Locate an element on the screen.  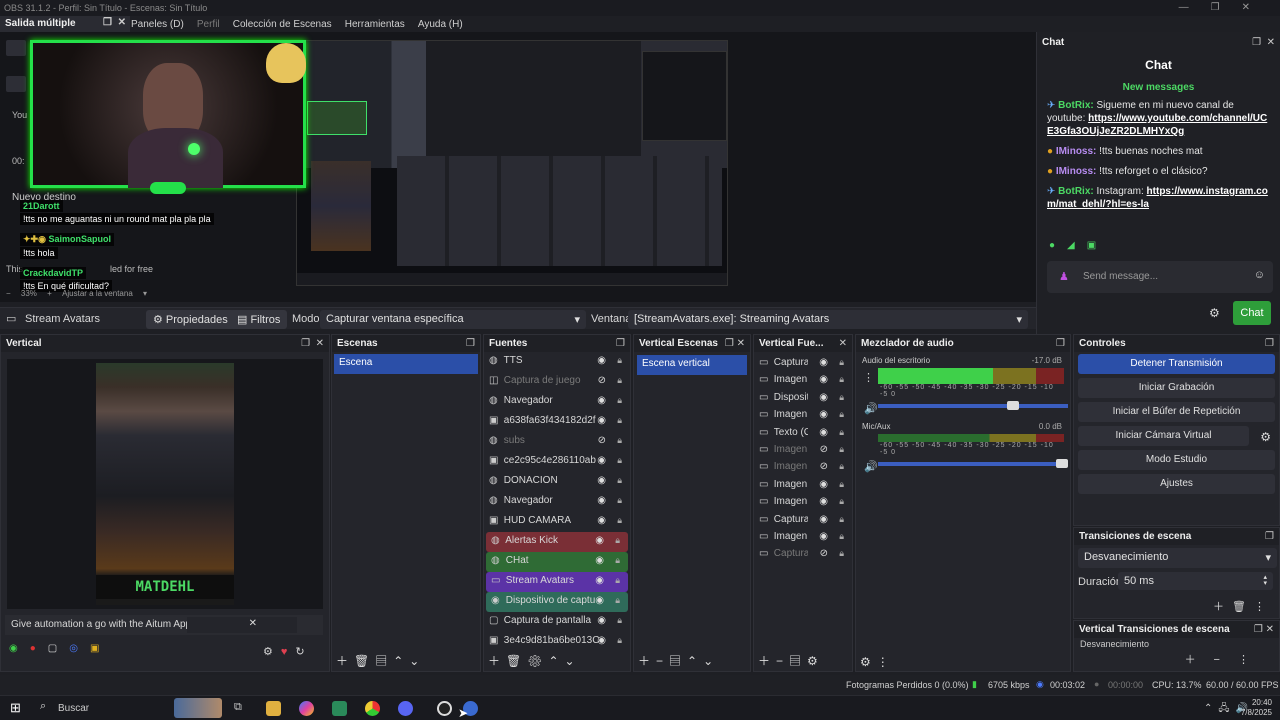
task-view-icon: ⧉ is located at coordinates (238, 707).